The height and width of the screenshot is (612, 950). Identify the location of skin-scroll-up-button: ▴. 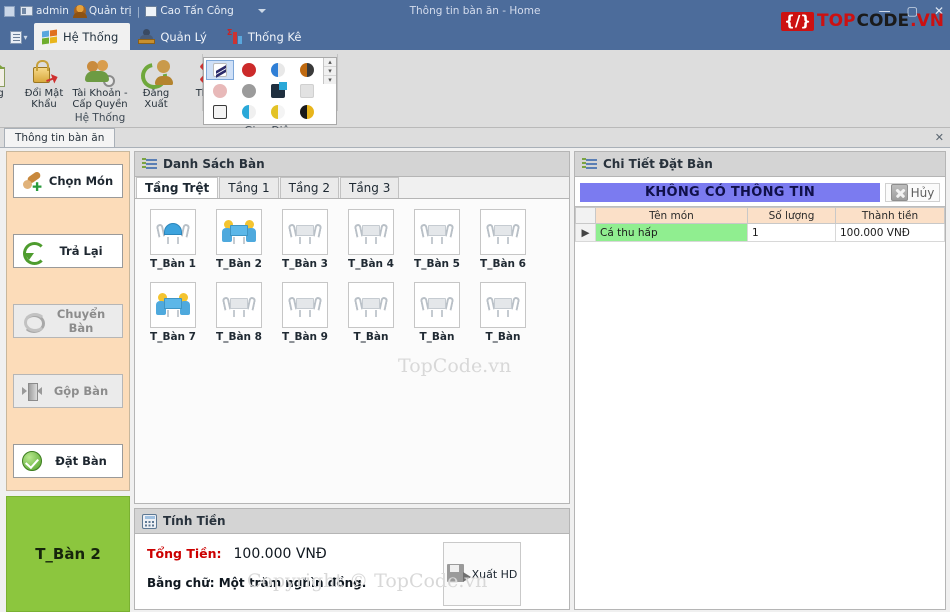
(330, 62).